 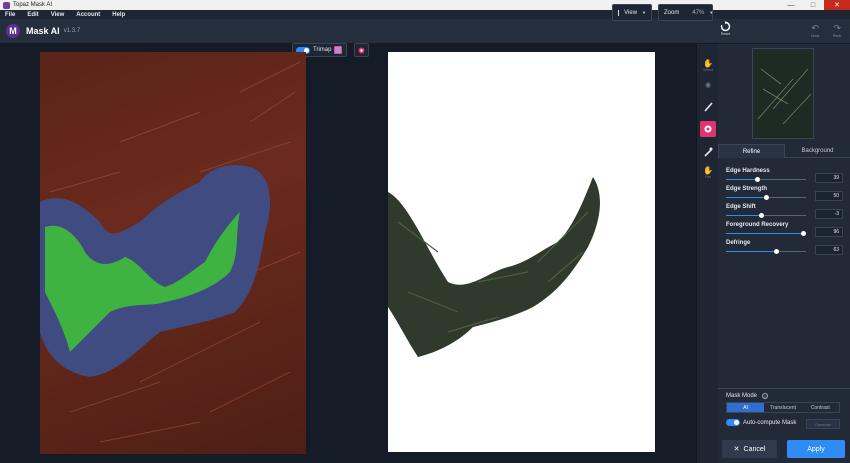 I want to click on zoom-dropdown: Zoom 47% ▼, so click(x=685, y=12).